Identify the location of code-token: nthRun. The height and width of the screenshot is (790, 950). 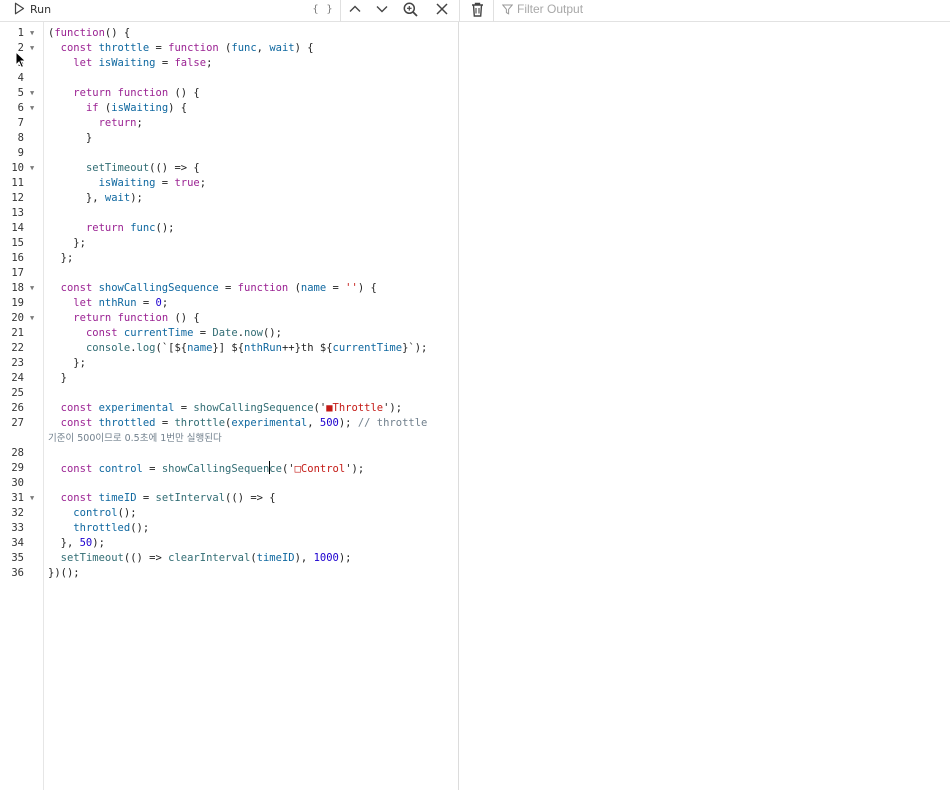
(117, 303).